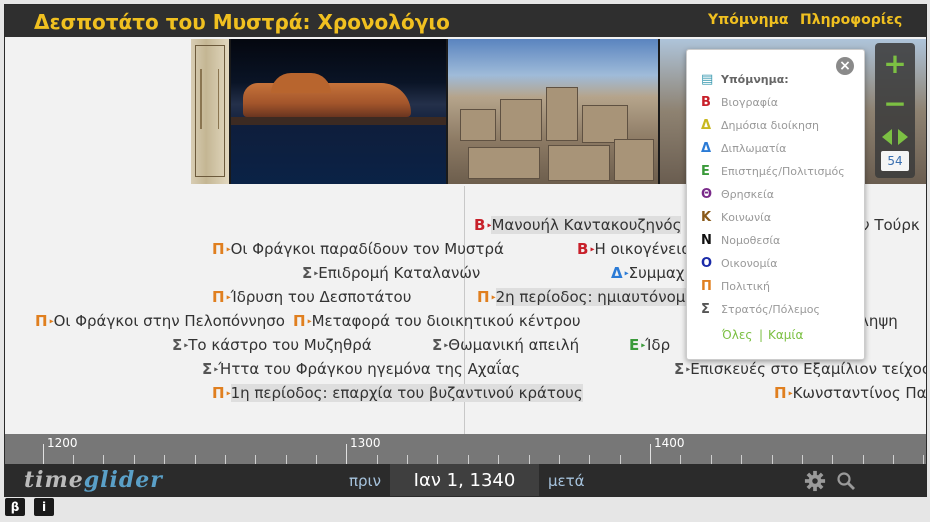  I want to click on stone-town-photo, so click(553, 111).